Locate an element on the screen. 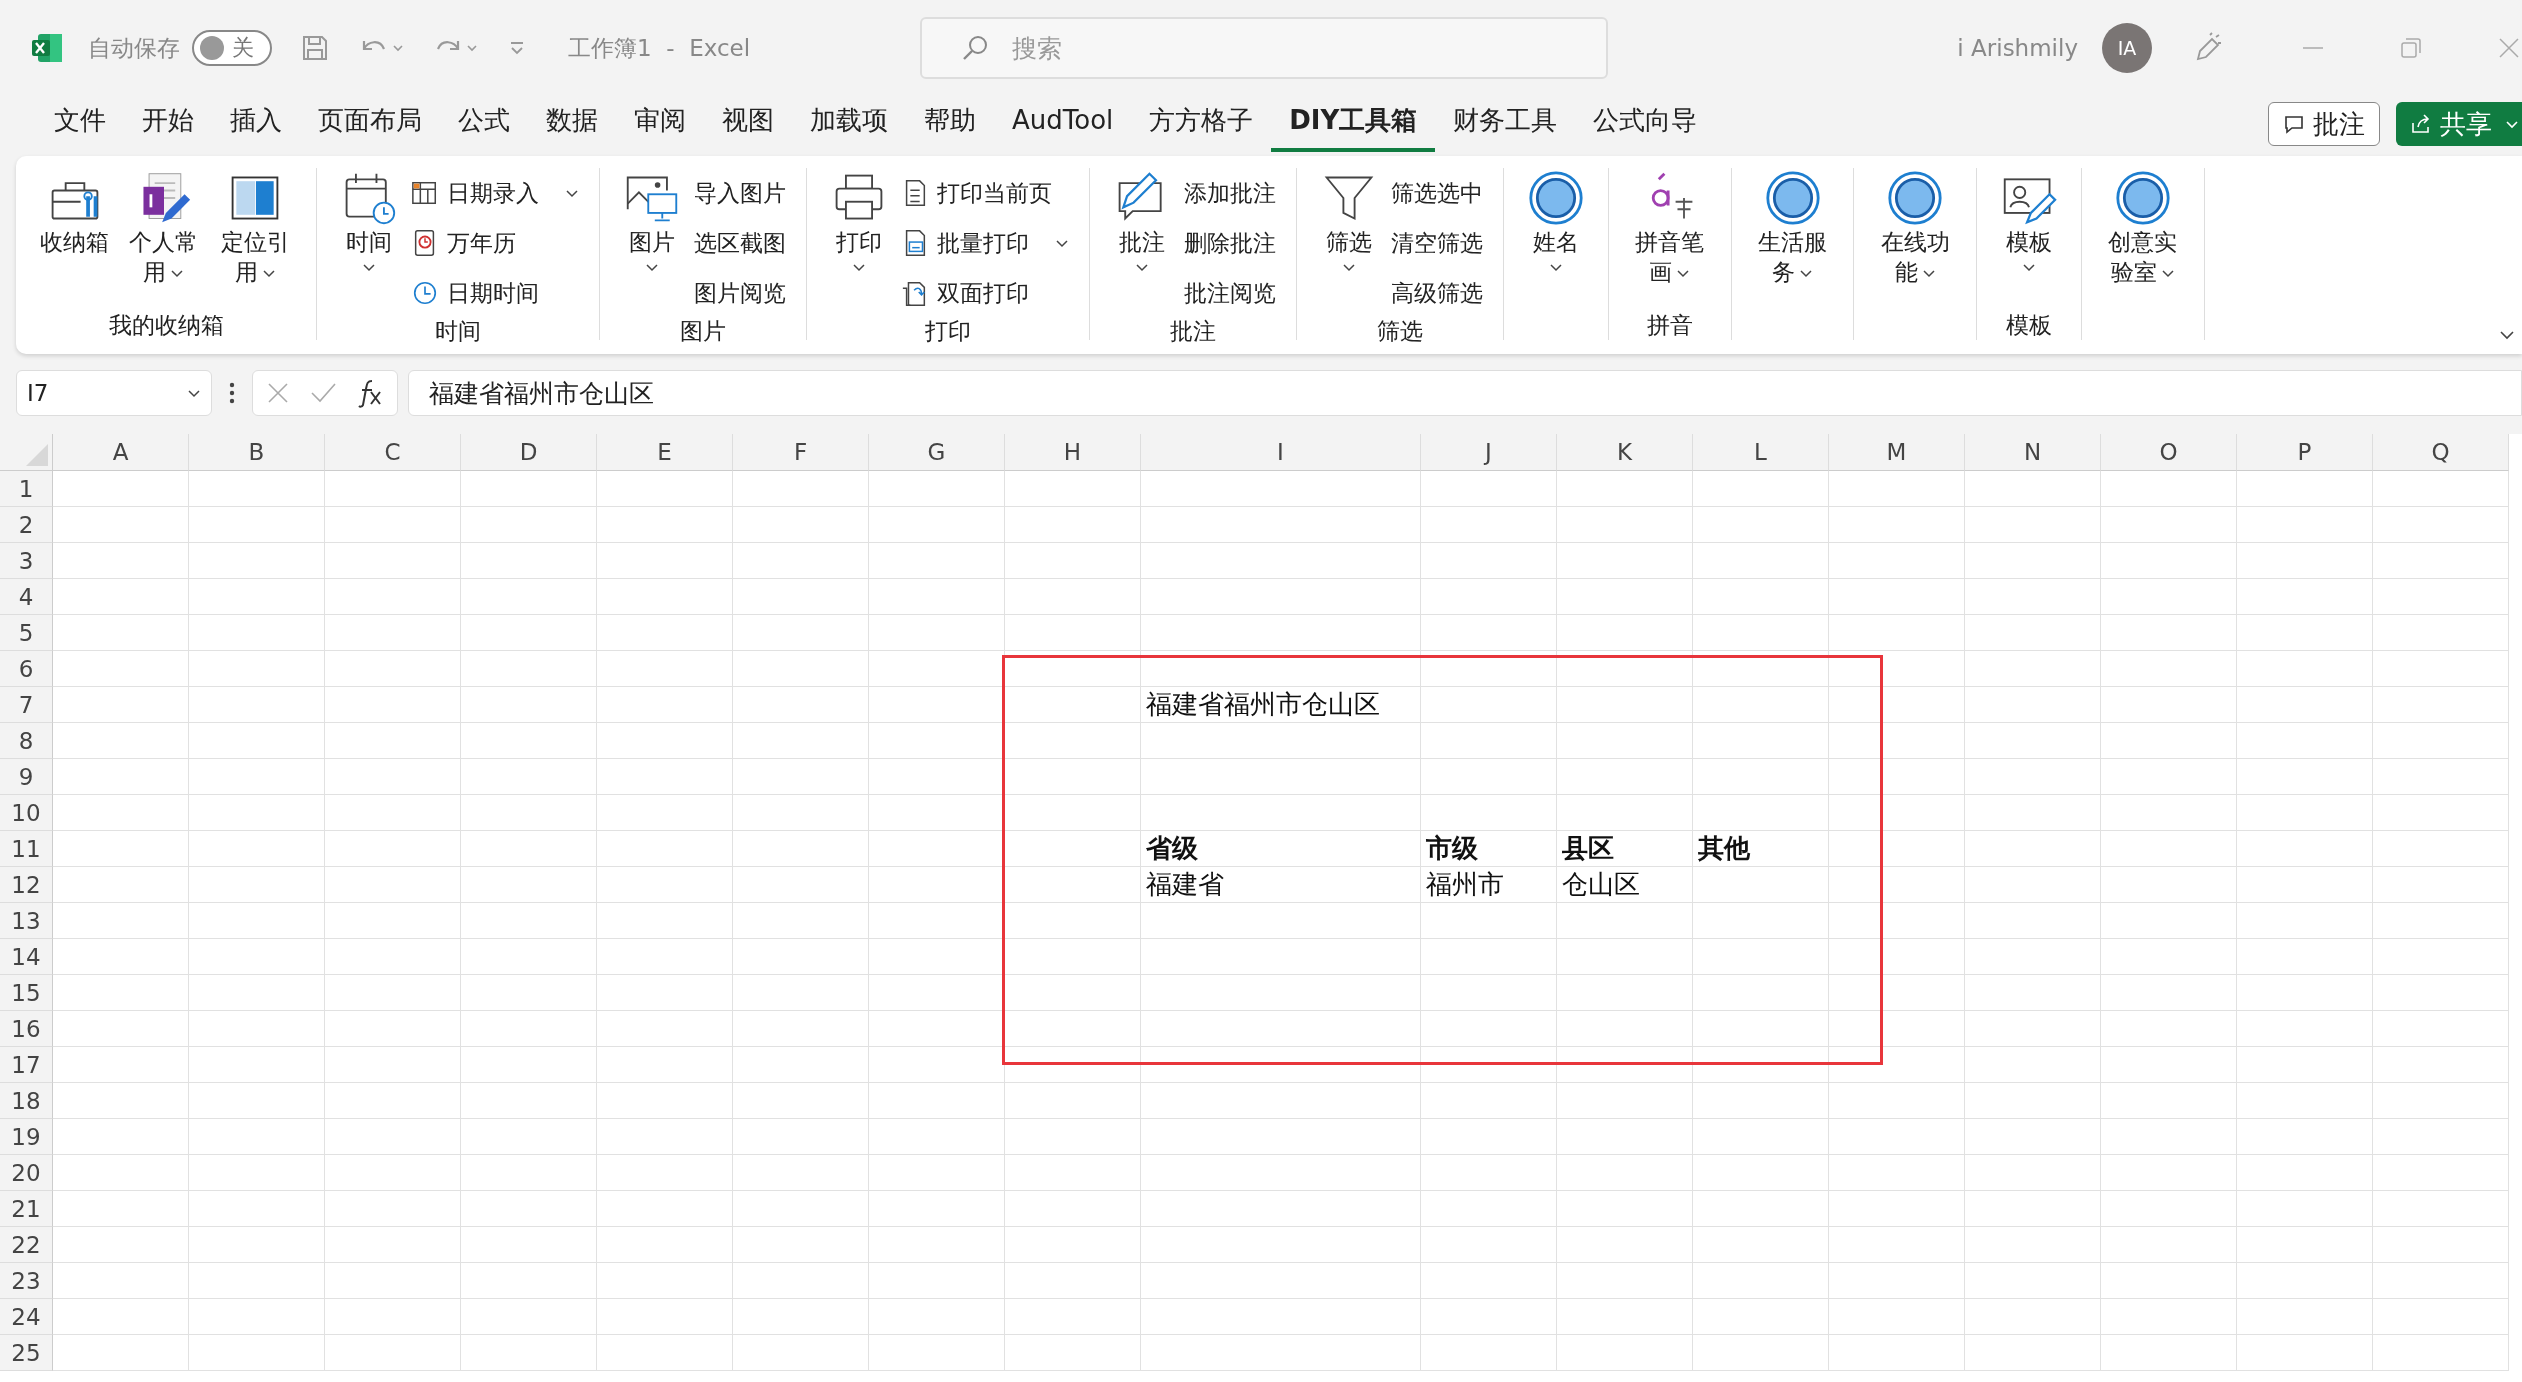 This screenshot has width=2522, height=1382. ribbon-button: 模板 is located at coordinates (2028, 239).